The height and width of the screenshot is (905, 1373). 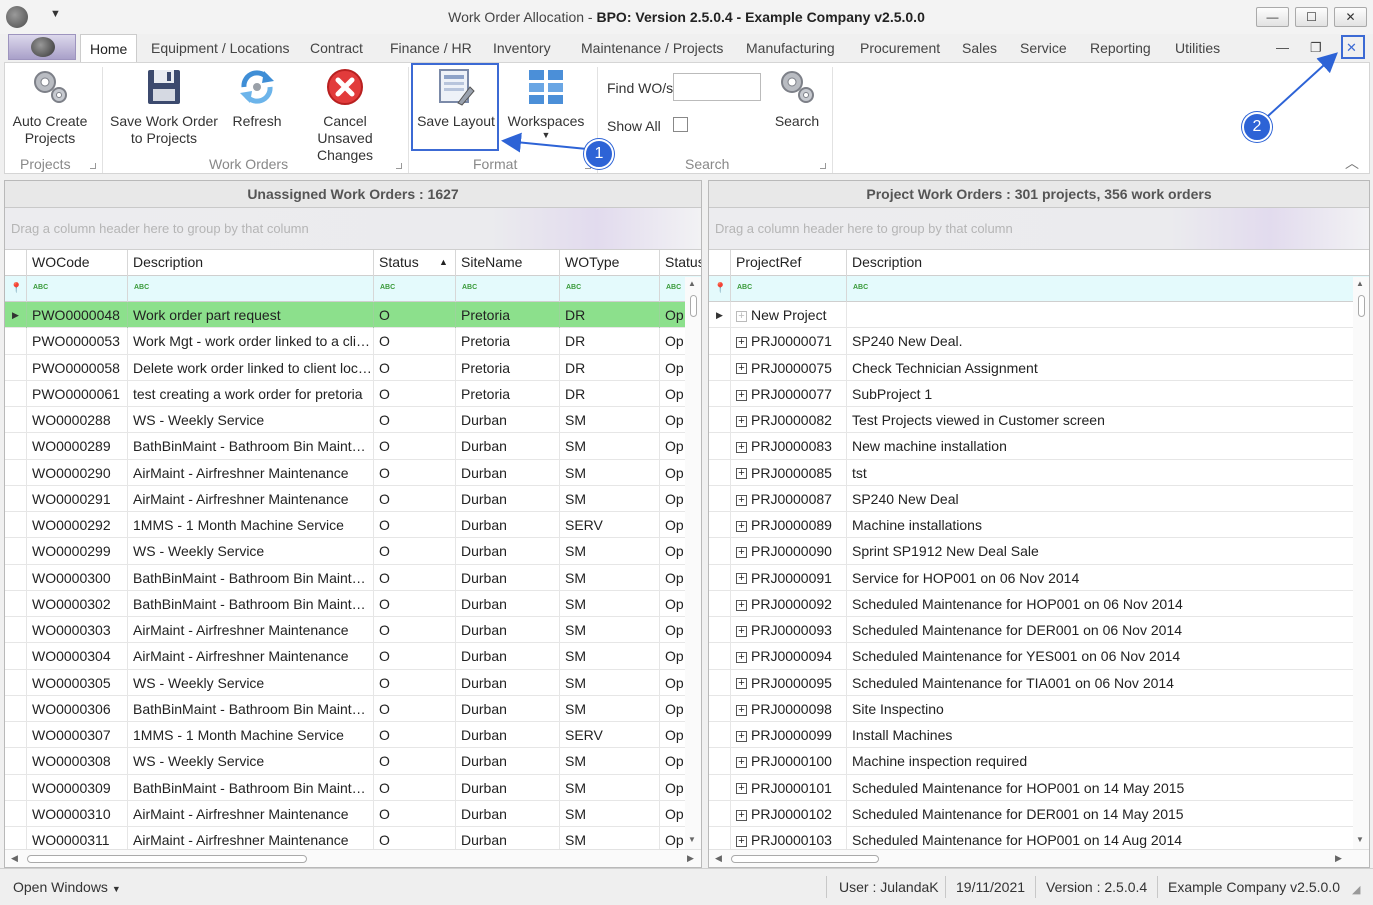 I want to click on cell-projectref: + PRJ0000077, so click(x=788, y=393).